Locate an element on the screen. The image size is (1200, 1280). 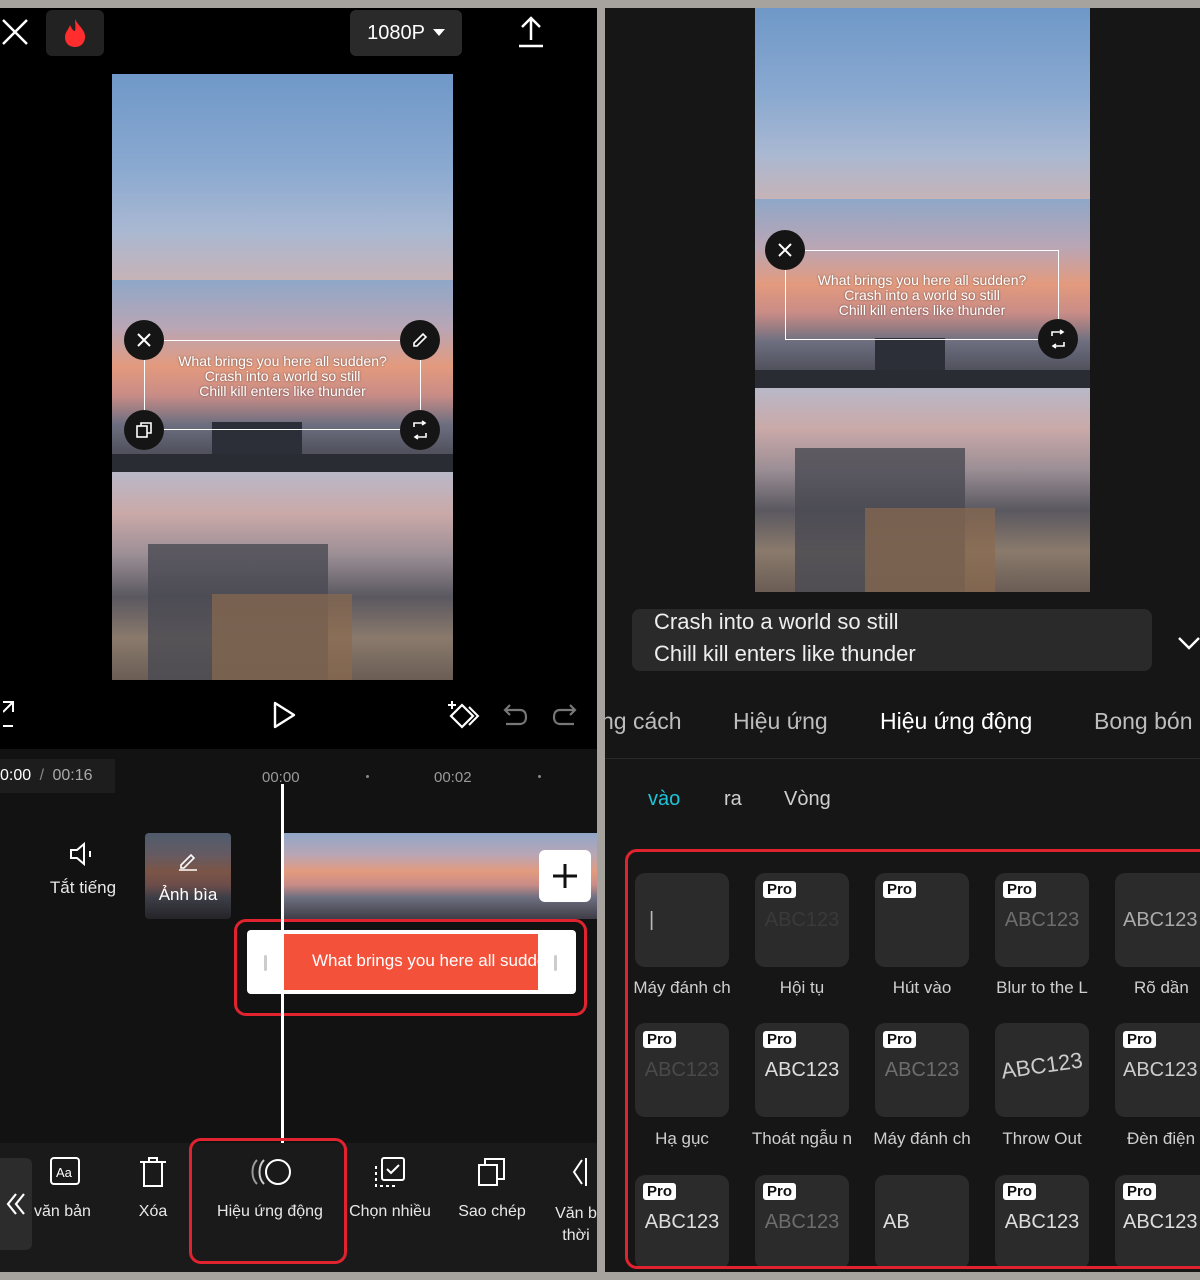
caption-edit-handle is located at coordinates (420, 340).